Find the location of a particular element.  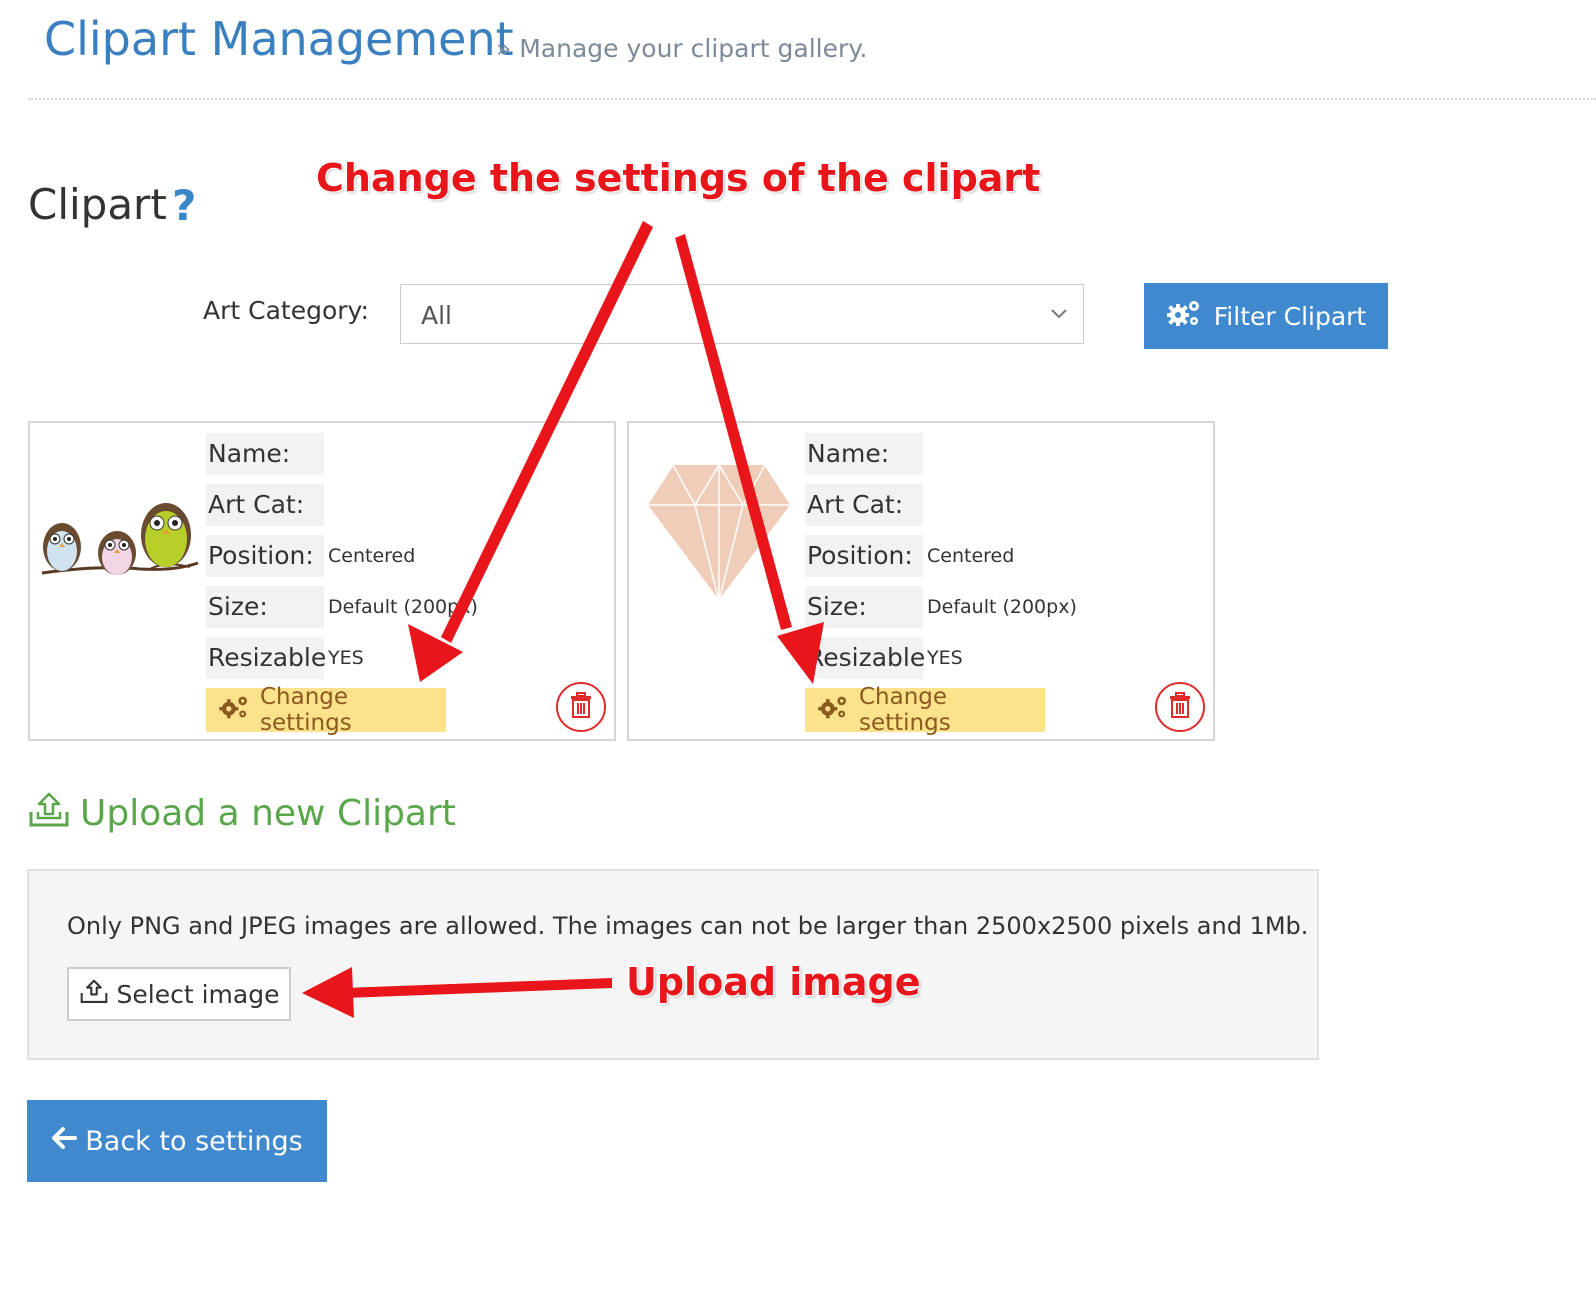

section-title: Clipart is located at coordinates (97, 204).